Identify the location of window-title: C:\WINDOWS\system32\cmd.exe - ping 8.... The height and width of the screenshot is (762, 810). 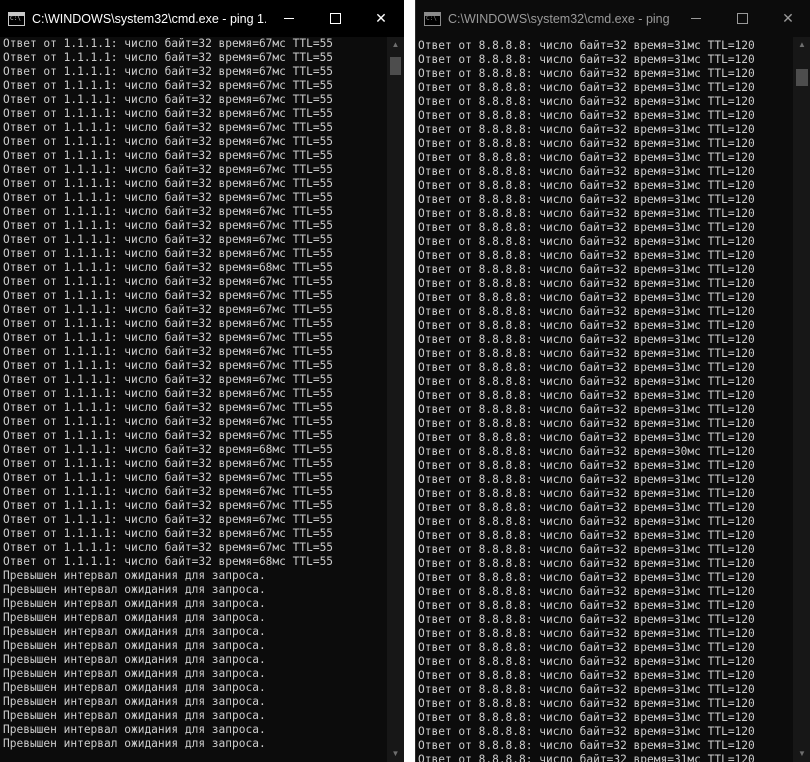
(560, 18).